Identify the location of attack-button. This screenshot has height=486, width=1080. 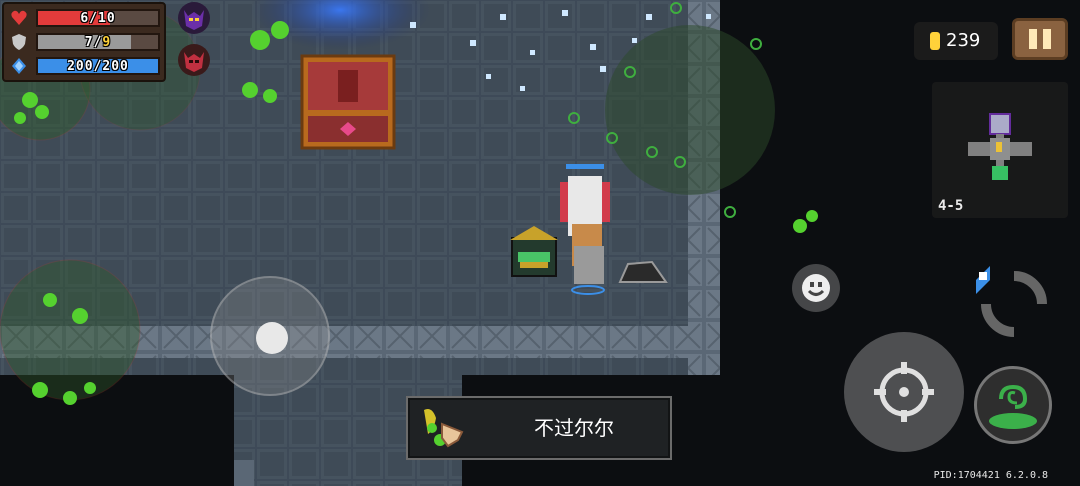
(904, 392).